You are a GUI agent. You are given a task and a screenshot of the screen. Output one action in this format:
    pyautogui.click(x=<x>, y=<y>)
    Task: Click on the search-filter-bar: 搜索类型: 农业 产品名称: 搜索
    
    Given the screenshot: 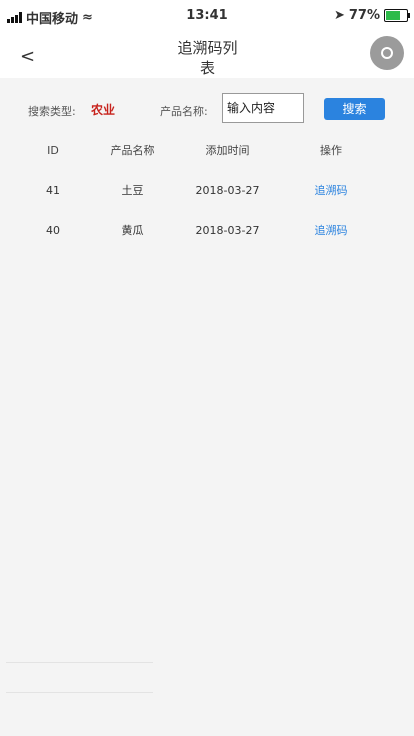 What is the action you would take?
    pyautogui.click(x=207, y=108)
    